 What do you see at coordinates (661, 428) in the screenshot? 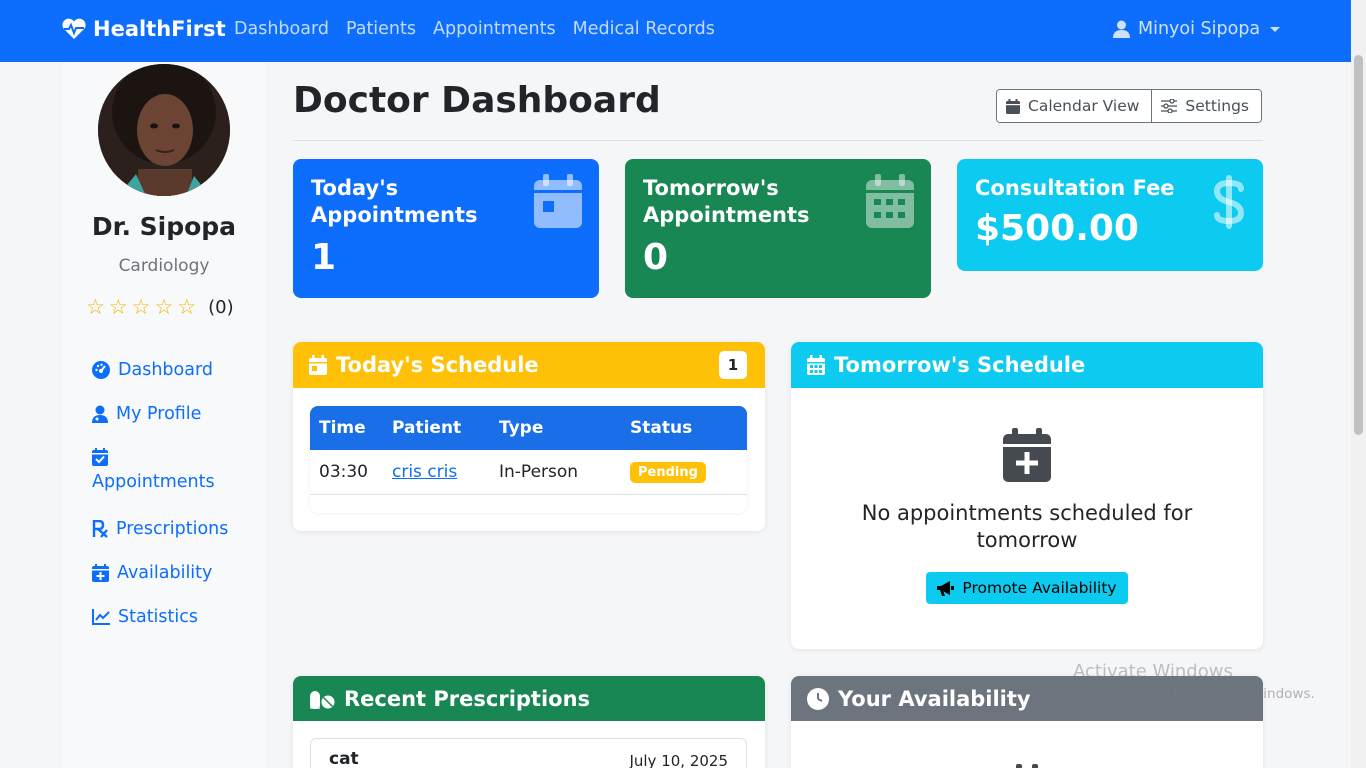
I see `column-header: Status` at bounding box center [661, 428].